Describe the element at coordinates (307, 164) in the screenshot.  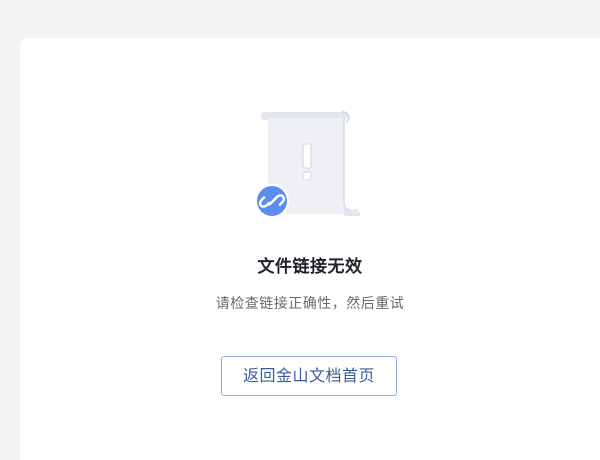
I see `invalid-link-document-icon` at that location.